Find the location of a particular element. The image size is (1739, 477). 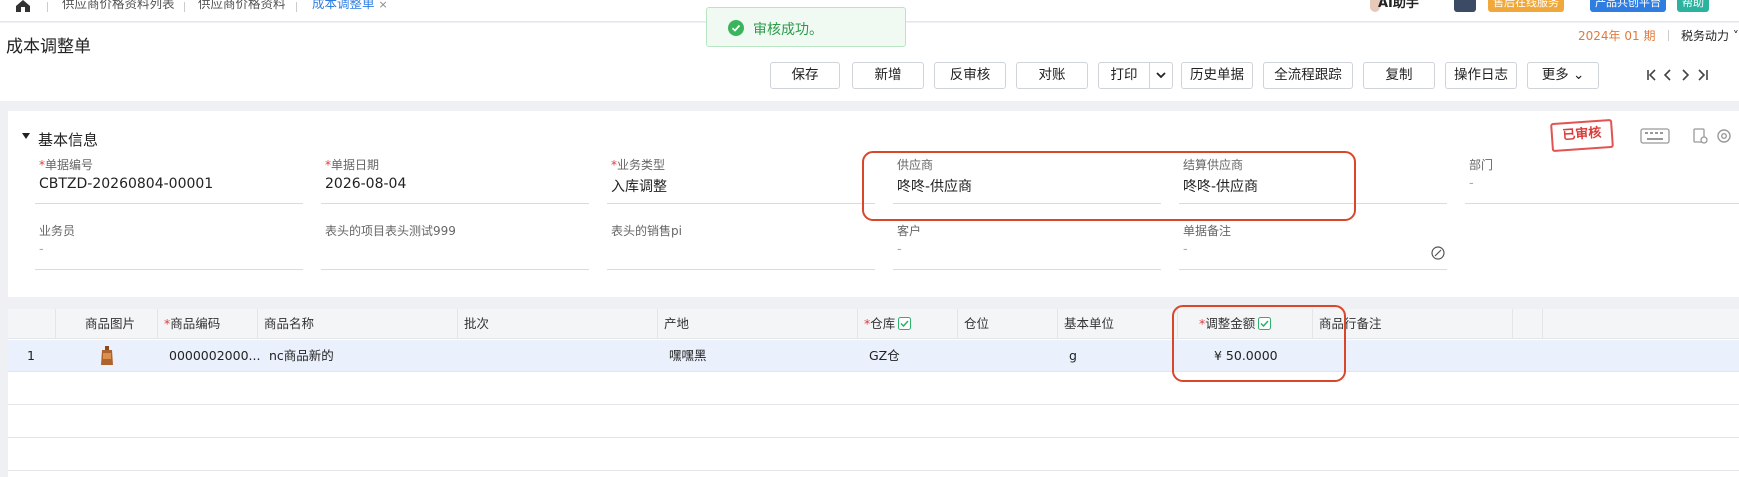

print-button: 打印 is located at coordinates (1124, 75).